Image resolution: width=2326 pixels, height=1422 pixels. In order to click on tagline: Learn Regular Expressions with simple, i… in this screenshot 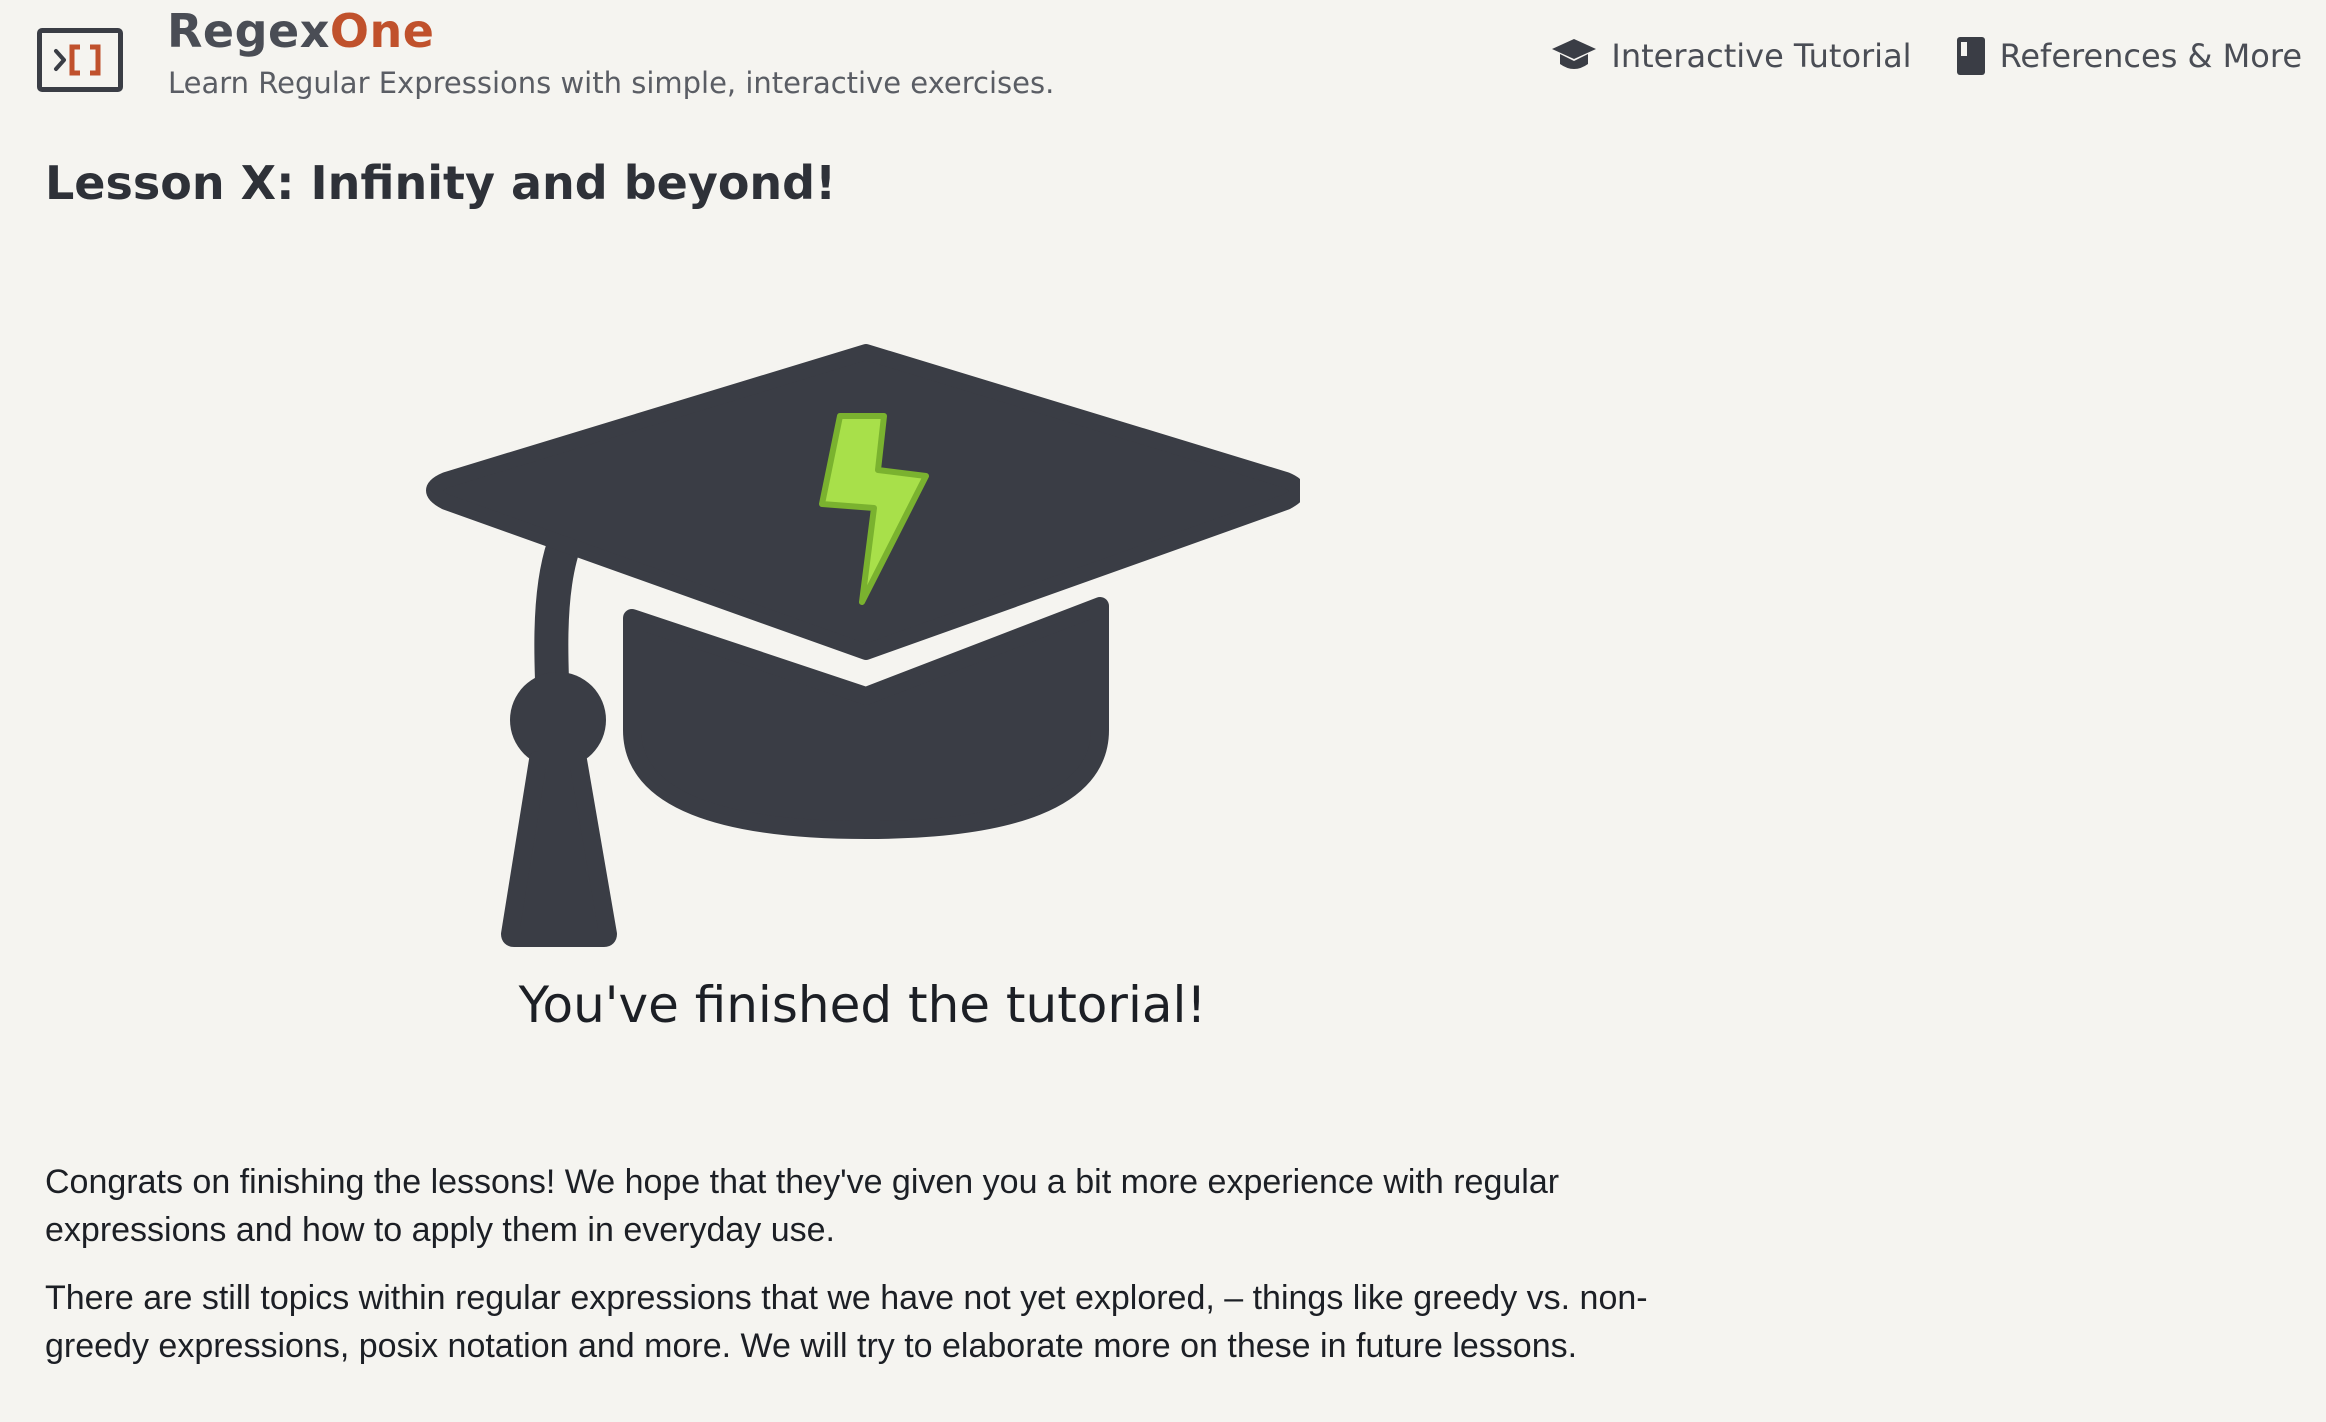, I will do `click(611, 83)`.